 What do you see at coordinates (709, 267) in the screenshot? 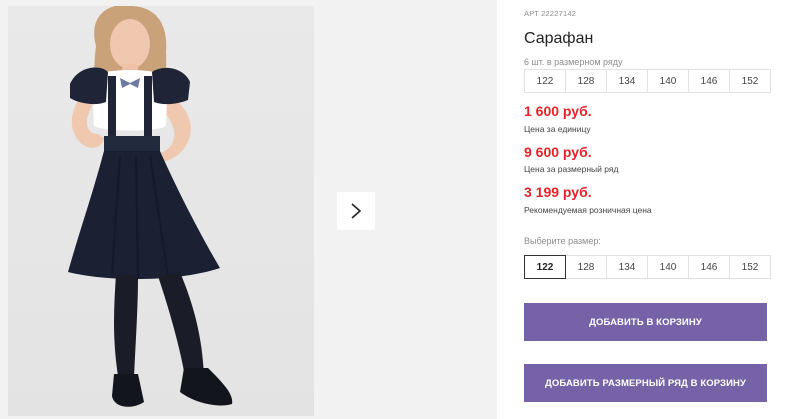
I see `size-option: 146` at bounding box center [709, 267].